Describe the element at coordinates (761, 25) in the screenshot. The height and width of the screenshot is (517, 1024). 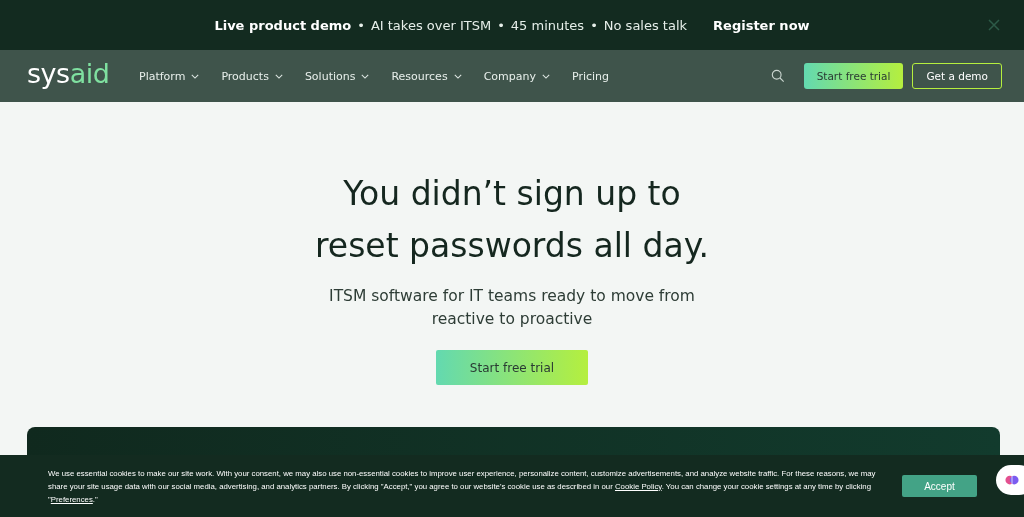
I see `register-link: Register now` at that location.